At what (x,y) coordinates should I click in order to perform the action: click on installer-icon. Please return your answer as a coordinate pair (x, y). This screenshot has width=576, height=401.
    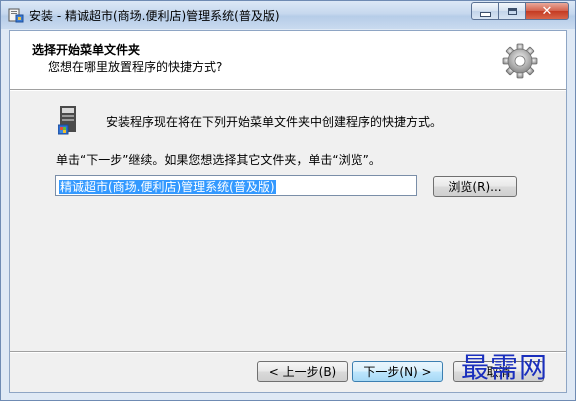
    Looking at the image, I should click on (16, 15).